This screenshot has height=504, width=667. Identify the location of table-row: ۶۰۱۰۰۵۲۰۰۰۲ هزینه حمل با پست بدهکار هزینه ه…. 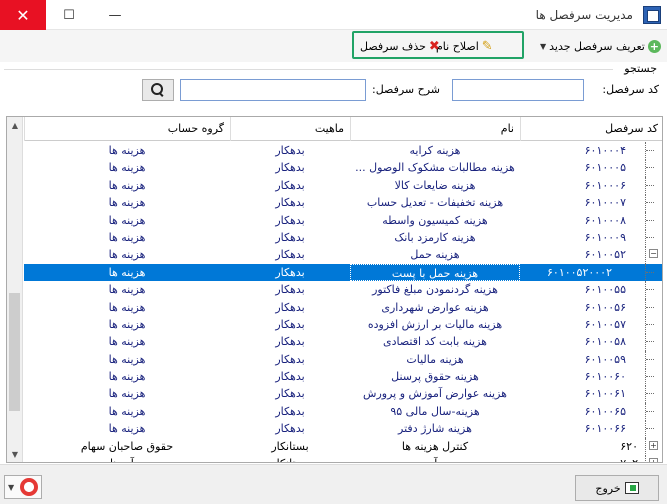
(343, 272).